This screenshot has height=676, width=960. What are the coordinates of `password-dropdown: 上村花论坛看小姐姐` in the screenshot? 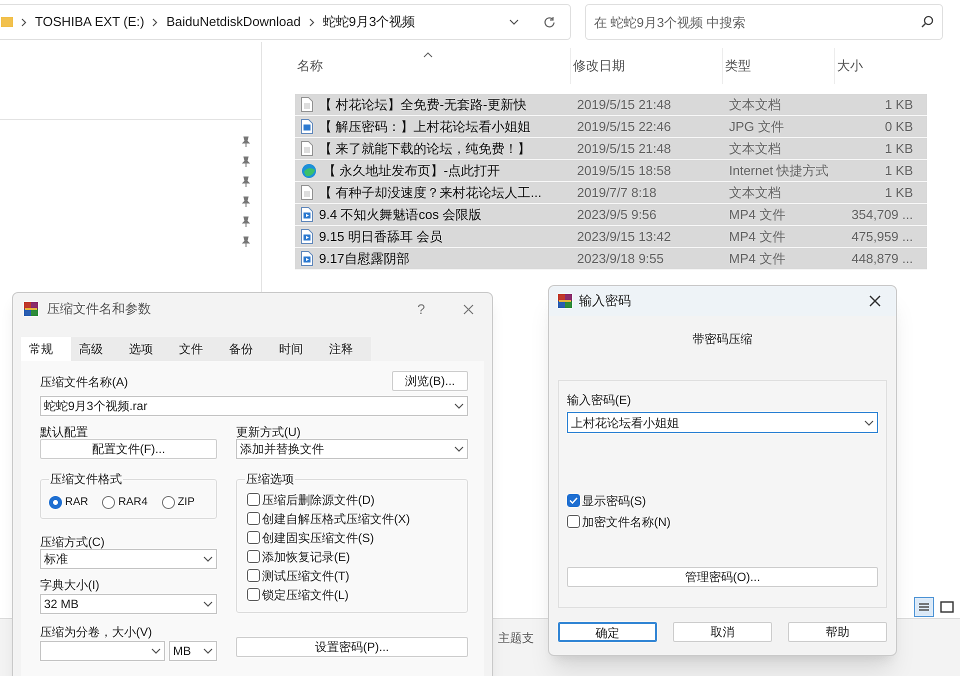 It's located at (722, 422).